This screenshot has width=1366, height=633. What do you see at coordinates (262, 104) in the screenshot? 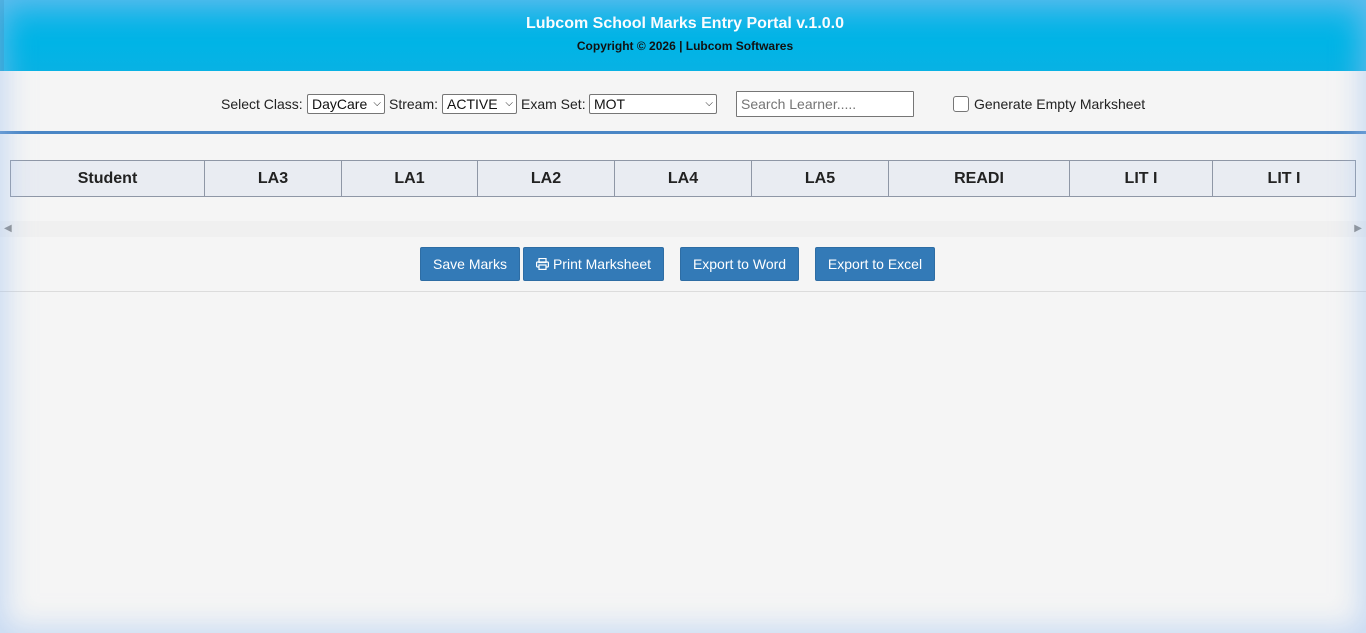
I see `class-label: Select Class:` at bounding box center [262, 104].